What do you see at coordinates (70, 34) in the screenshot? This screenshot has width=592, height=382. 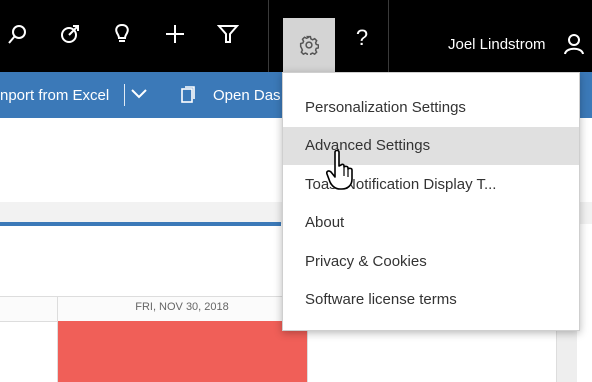 I see `target-icon` at bounding box center [70, 34].